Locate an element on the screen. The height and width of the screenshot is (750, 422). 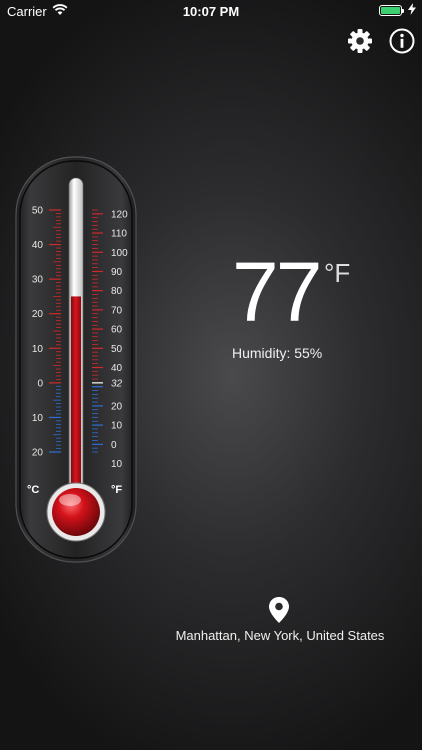
mercury-column is located at coordinates (76, 398).